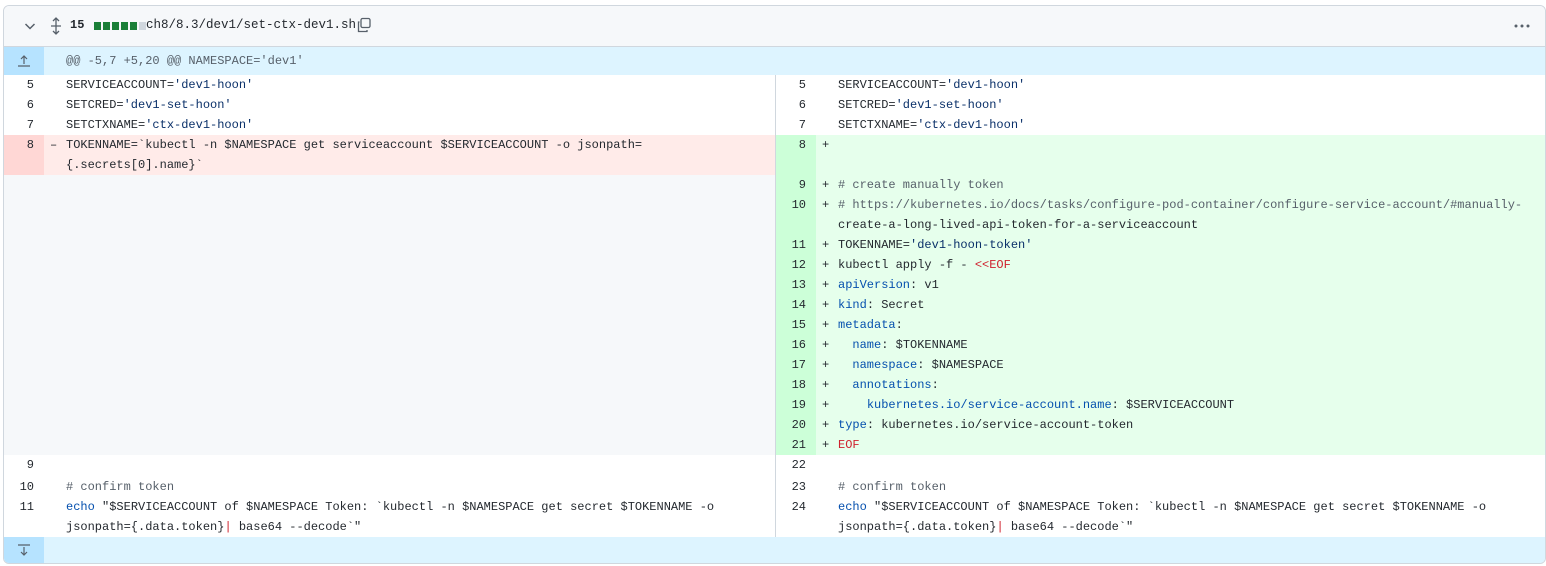  What do you see at coordinates (1160, 155) in the screenshot?
I see `diff-line: 8 +` at bounding box center [1160, 155].